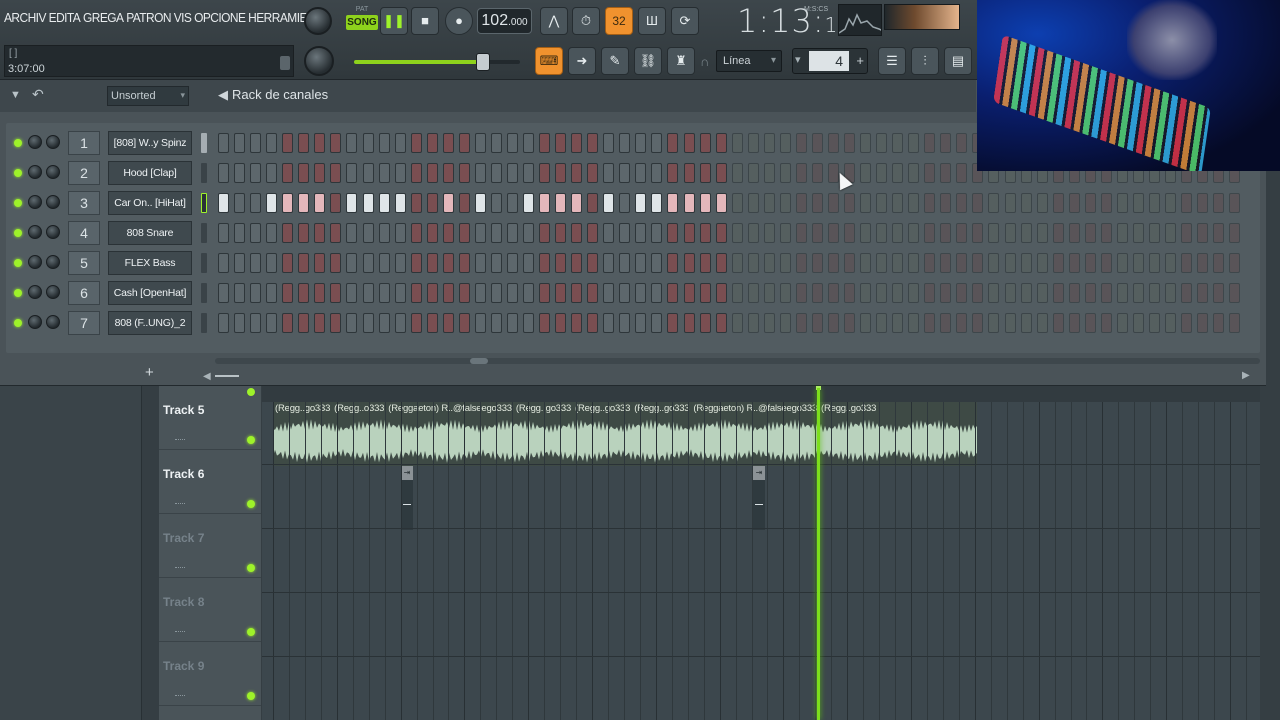 The image size is (1280, 720). I want to click on step-dropdown-icon: ▾, so click(798, 59).